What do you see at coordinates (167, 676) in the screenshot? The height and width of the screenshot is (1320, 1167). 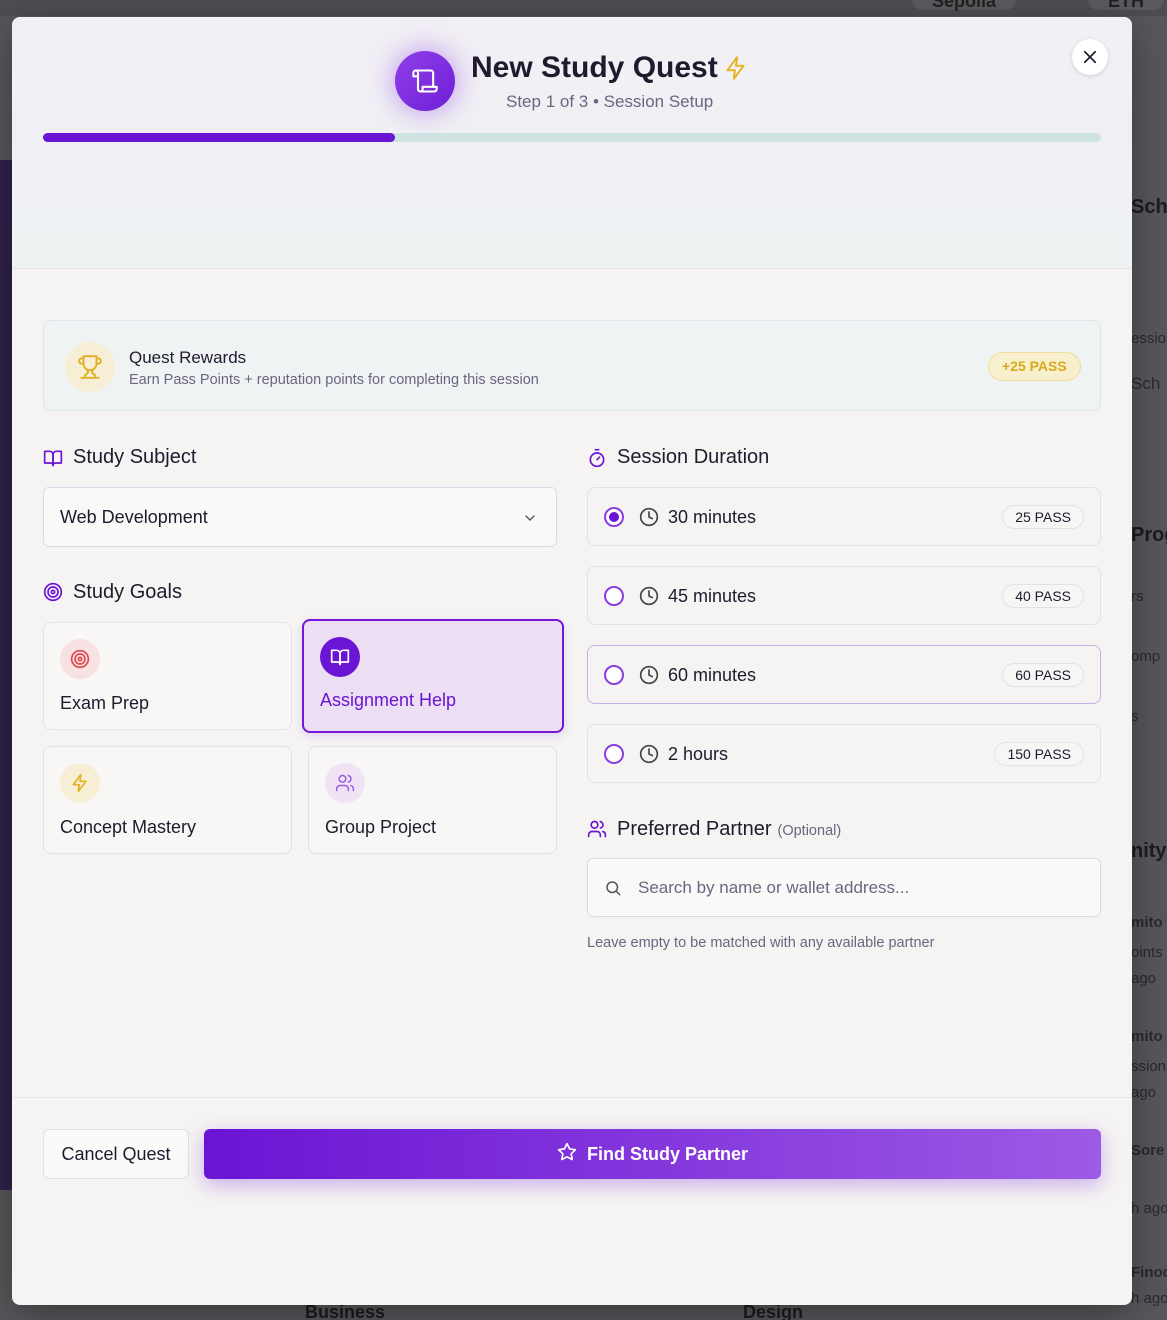 I see `goal-exam-prep: Exam Prep` at bounding box center [167, 676].